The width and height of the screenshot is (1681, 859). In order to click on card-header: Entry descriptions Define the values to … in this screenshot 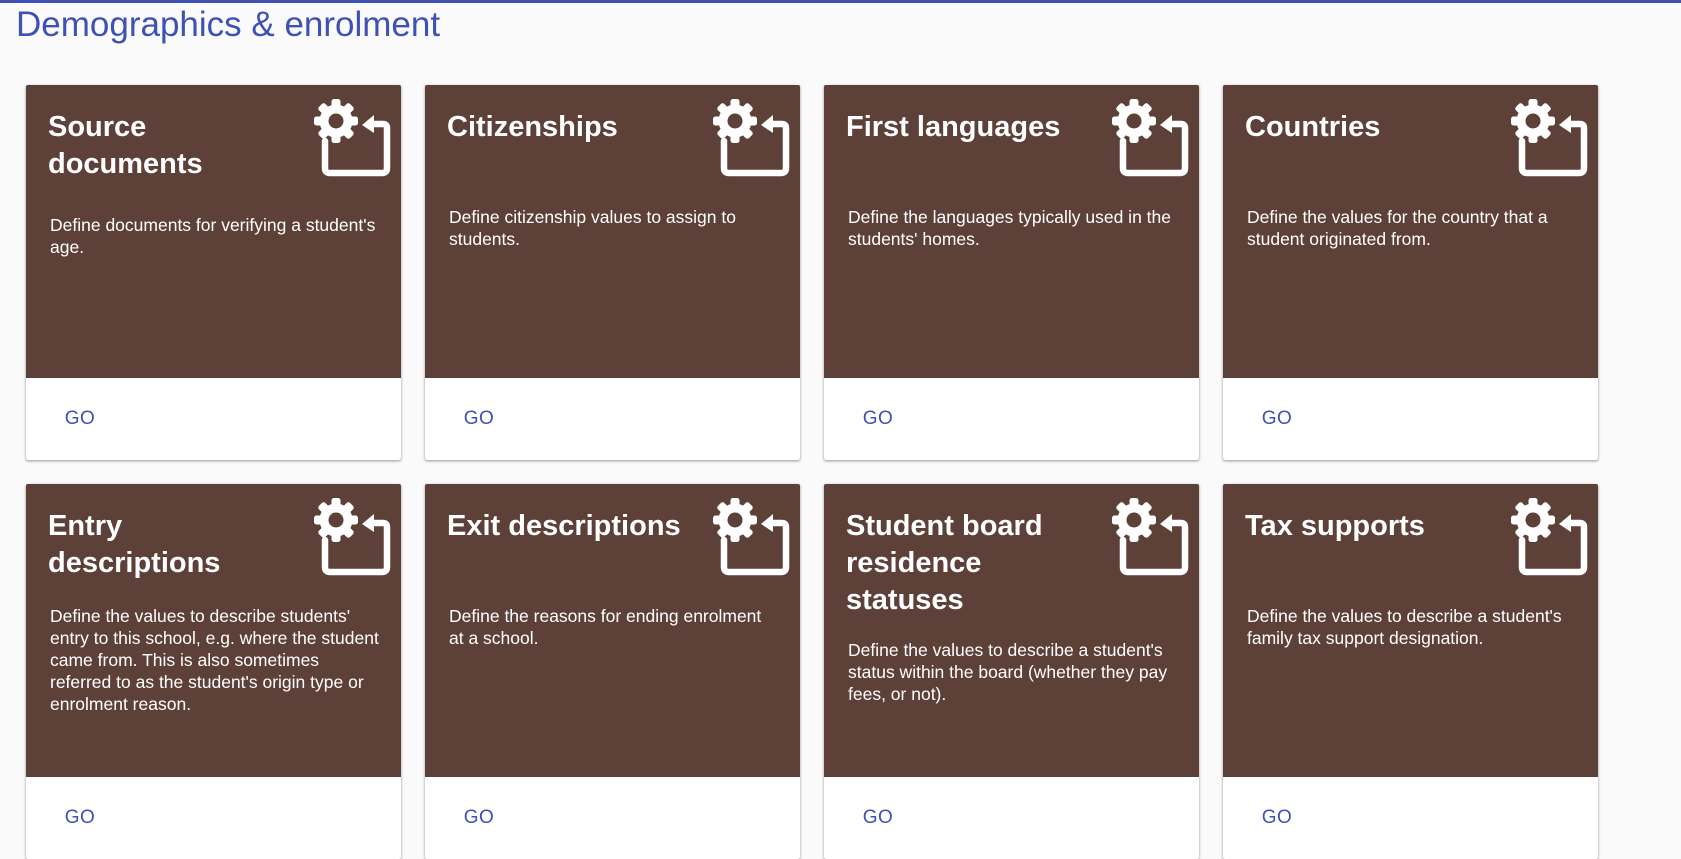, I will do `click(213, 630)`.